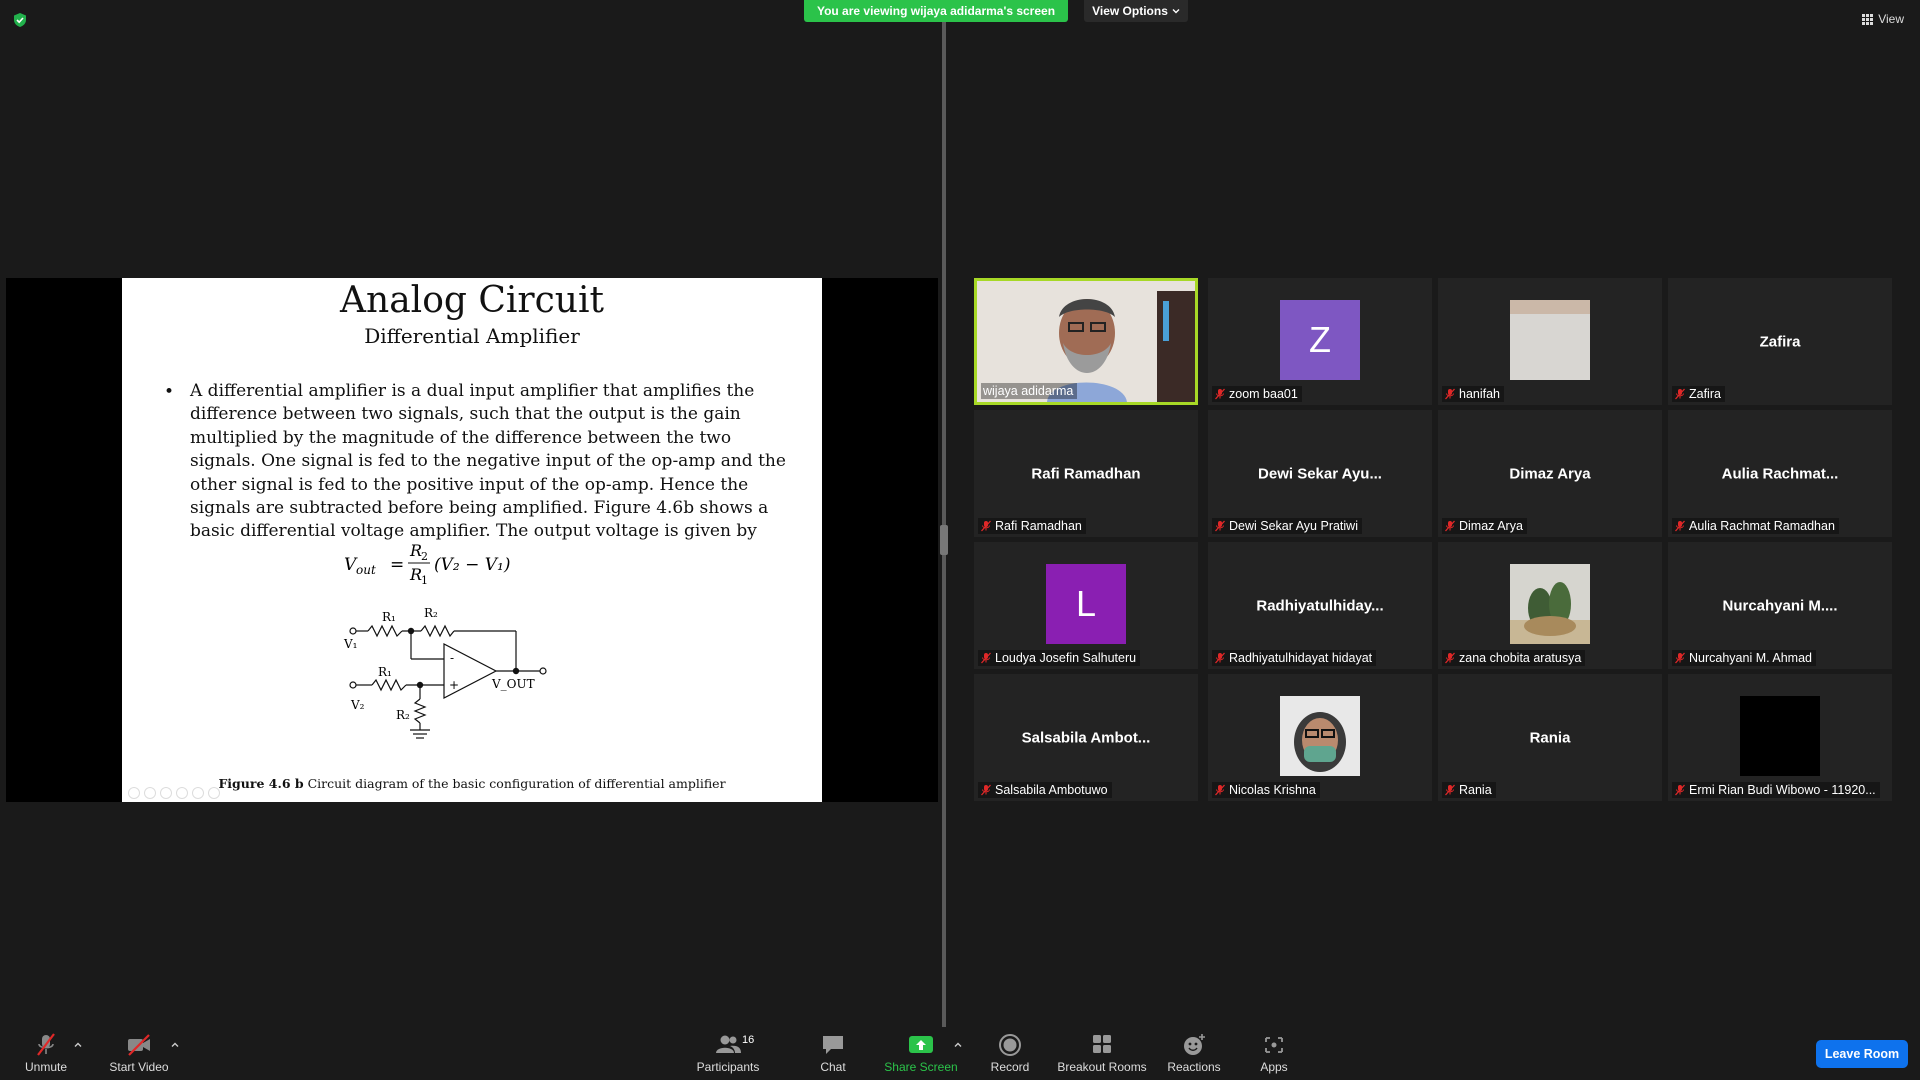 Image resolution: width=1920 pixels, height=1080 pixels. I want to click on split-divider-handle, so click(944, 540).